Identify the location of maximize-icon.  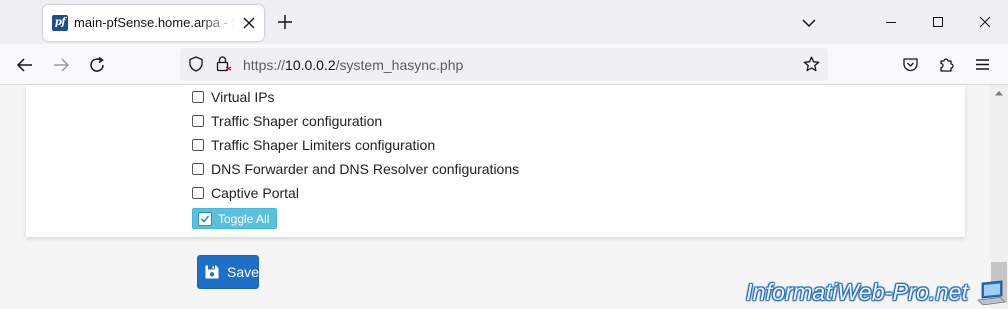
(938, 22).